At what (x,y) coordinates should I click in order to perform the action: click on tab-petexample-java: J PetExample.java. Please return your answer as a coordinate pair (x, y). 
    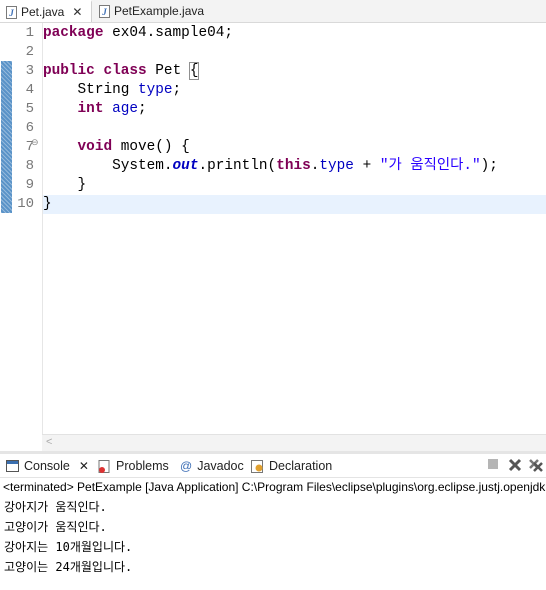
    Looking at the image, I should click on (153, 11).